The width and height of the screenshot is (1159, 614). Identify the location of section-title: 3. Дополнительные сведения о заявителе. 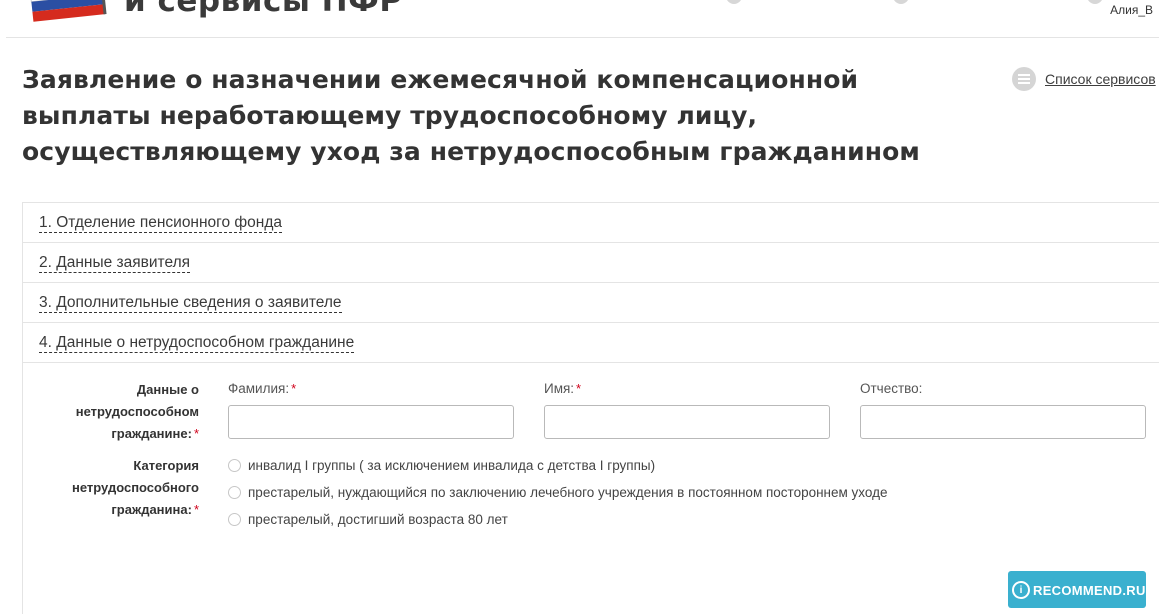
(190, 303).